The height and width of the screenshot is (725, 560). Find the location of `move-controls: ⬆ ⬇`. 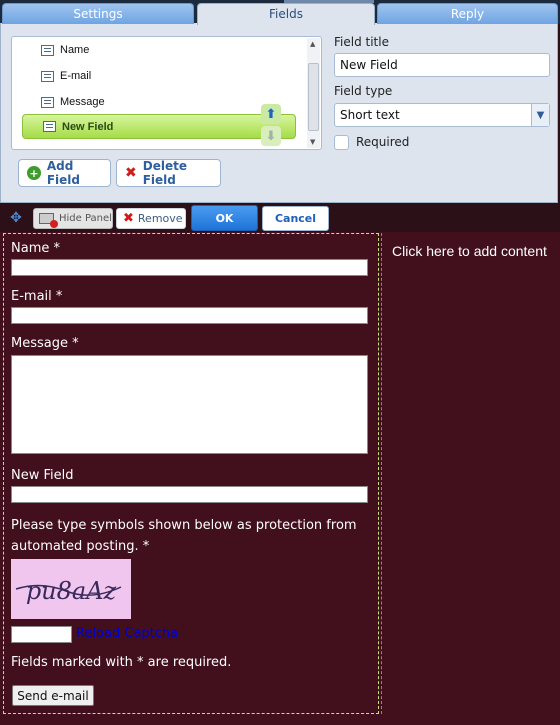

move-controls: ⬆ ⬇ is located at coordinates (271, 125).